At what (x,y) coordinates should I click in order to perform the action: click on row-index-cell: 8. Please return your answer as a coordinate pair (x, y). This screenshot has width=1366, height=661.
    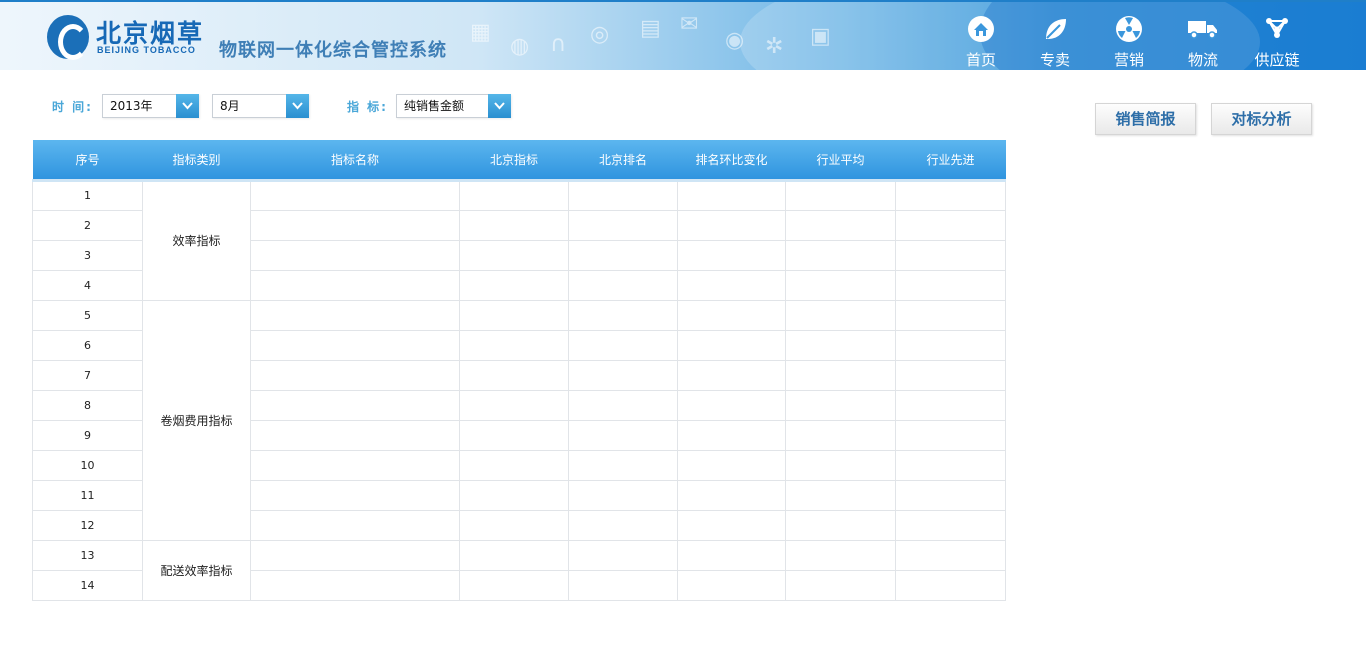
    Looking at the image, I should click on (87, 405).